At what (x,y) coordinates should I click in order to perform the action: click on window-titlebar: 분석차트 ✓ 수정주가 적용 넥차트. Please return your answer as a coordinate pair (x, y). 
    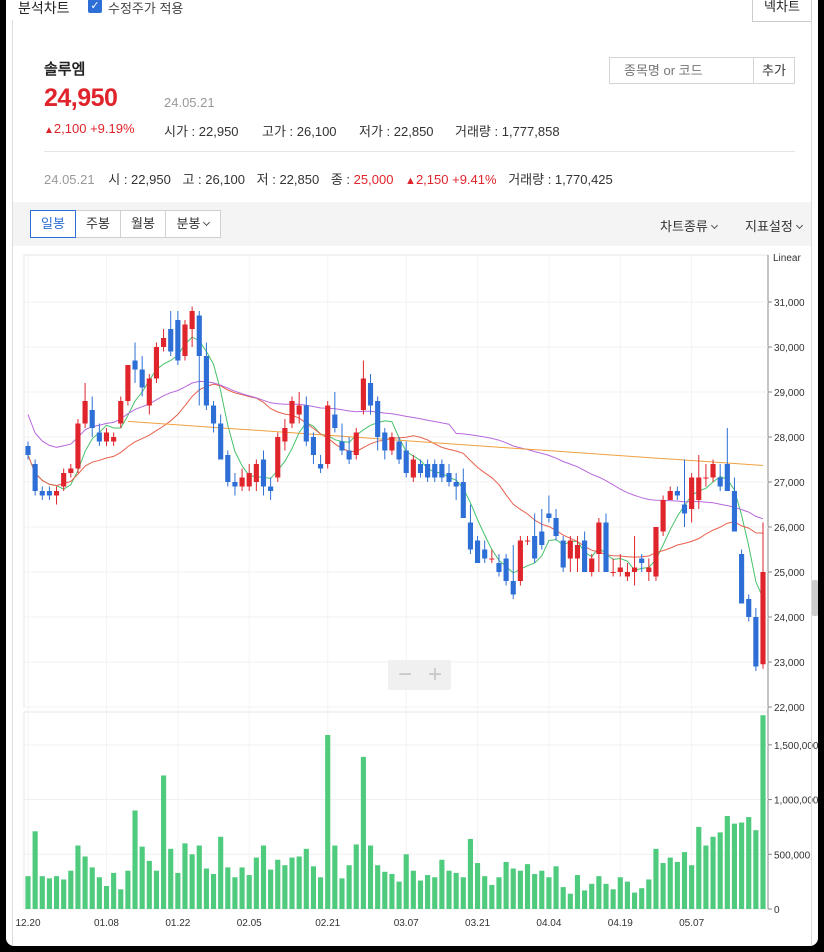
    Looking at the image, I should click on (412, 11).